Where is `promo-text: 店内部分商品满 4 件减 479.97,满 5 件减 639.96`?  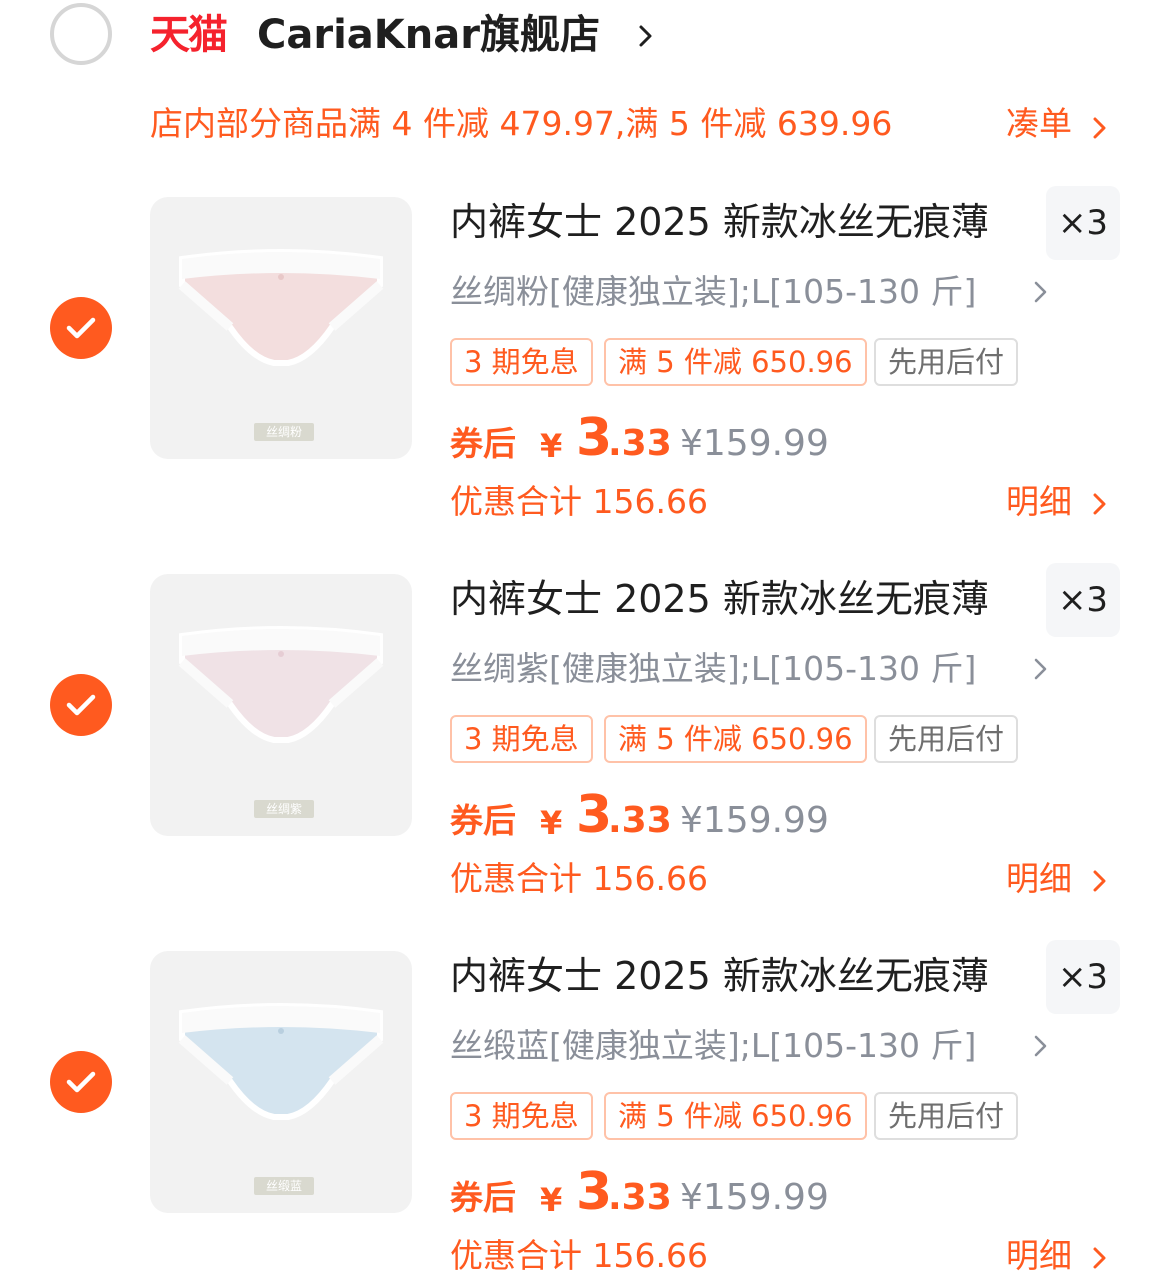
promo-text: 店内部分商品满 4 件减 479.97,满 5 件减 639.96 is located at coordinates (521, 123).